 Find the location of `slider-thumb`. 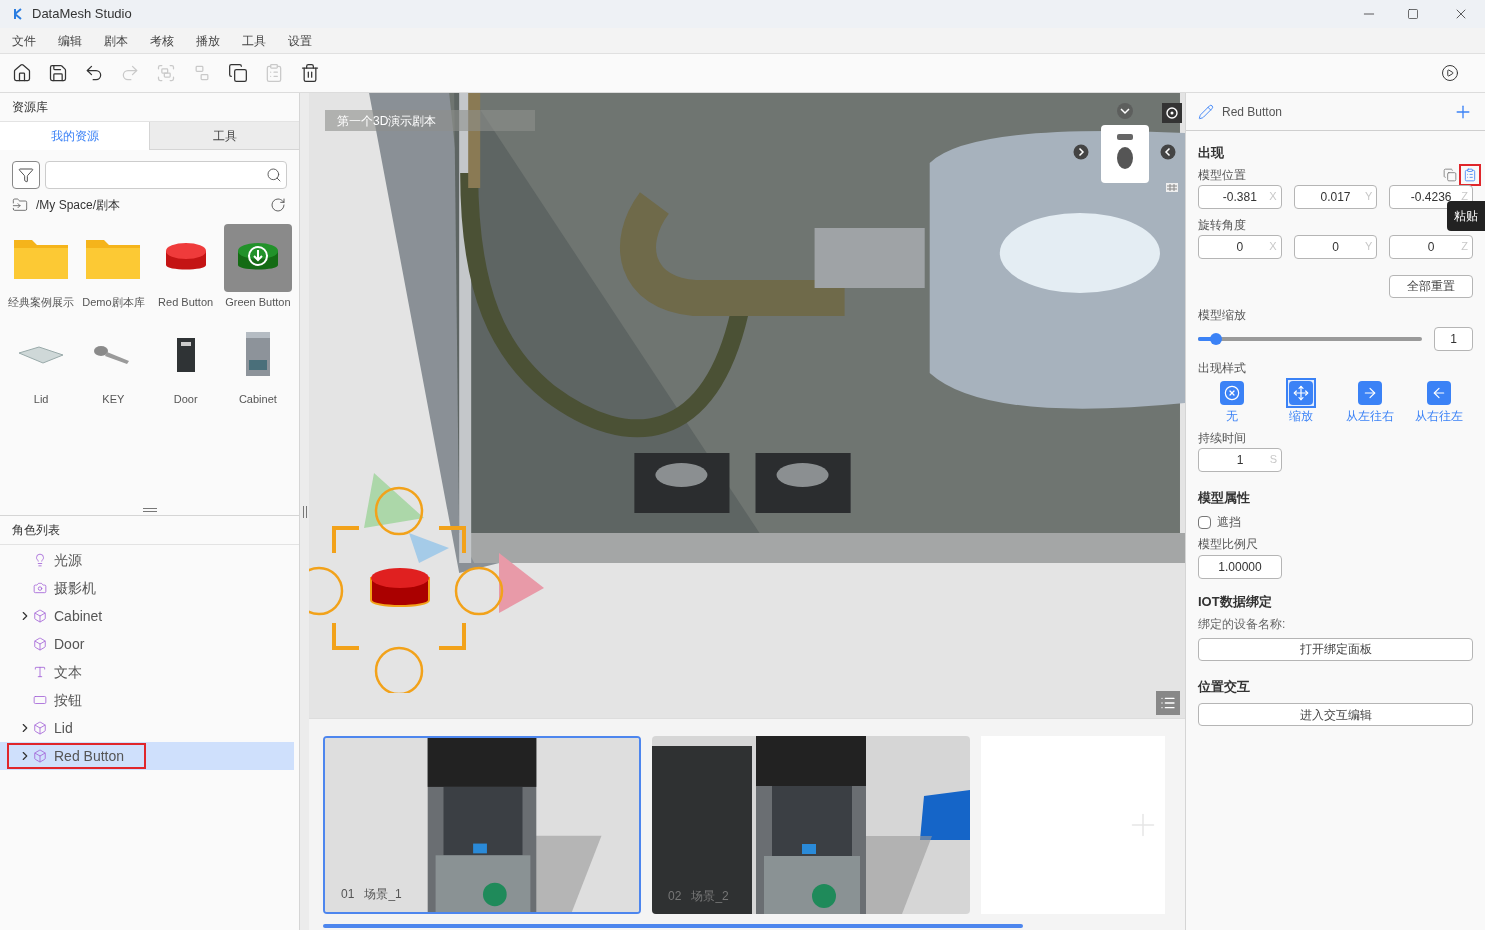

slider-thumb is located at coordinates (1215, 338).